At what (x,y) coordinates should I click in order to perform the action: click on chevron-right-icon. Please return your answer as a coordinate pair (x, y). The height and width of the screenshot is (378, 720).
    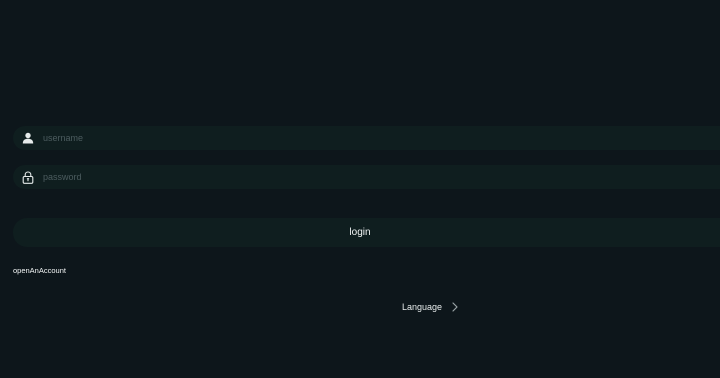
    Looking at the image, I should click on (455, 307).